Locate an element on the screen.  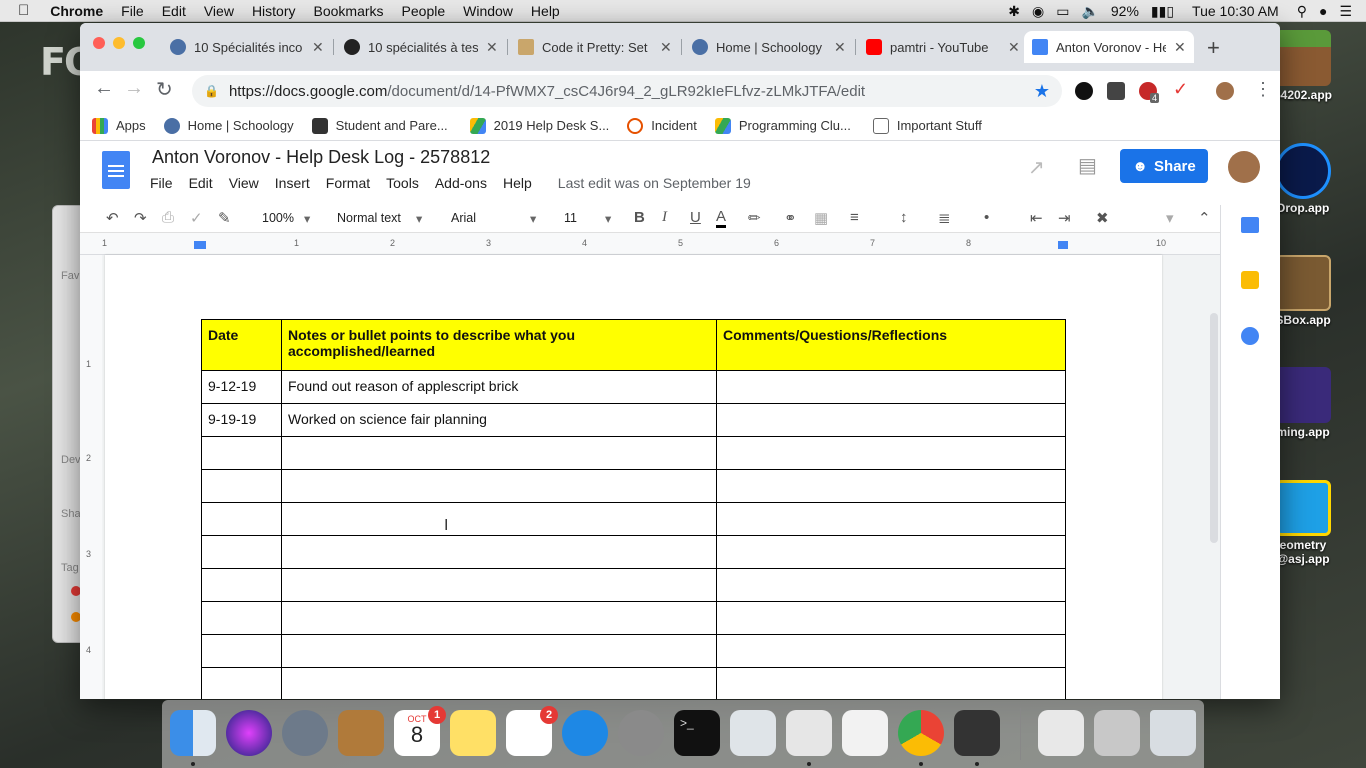
right-indent-marker-icon is located at coordinates (1063, 245).